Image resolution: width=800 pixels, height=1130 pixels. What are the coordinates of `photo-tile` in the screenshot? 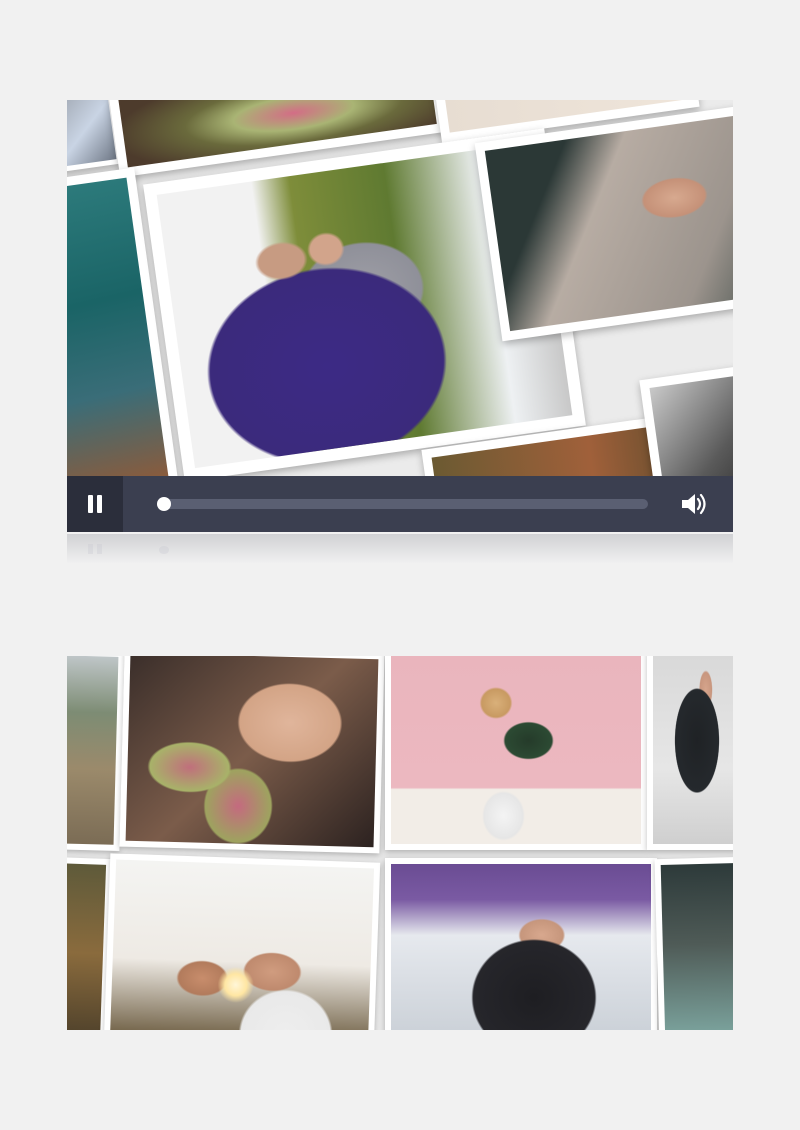 It's located at (686, 418).